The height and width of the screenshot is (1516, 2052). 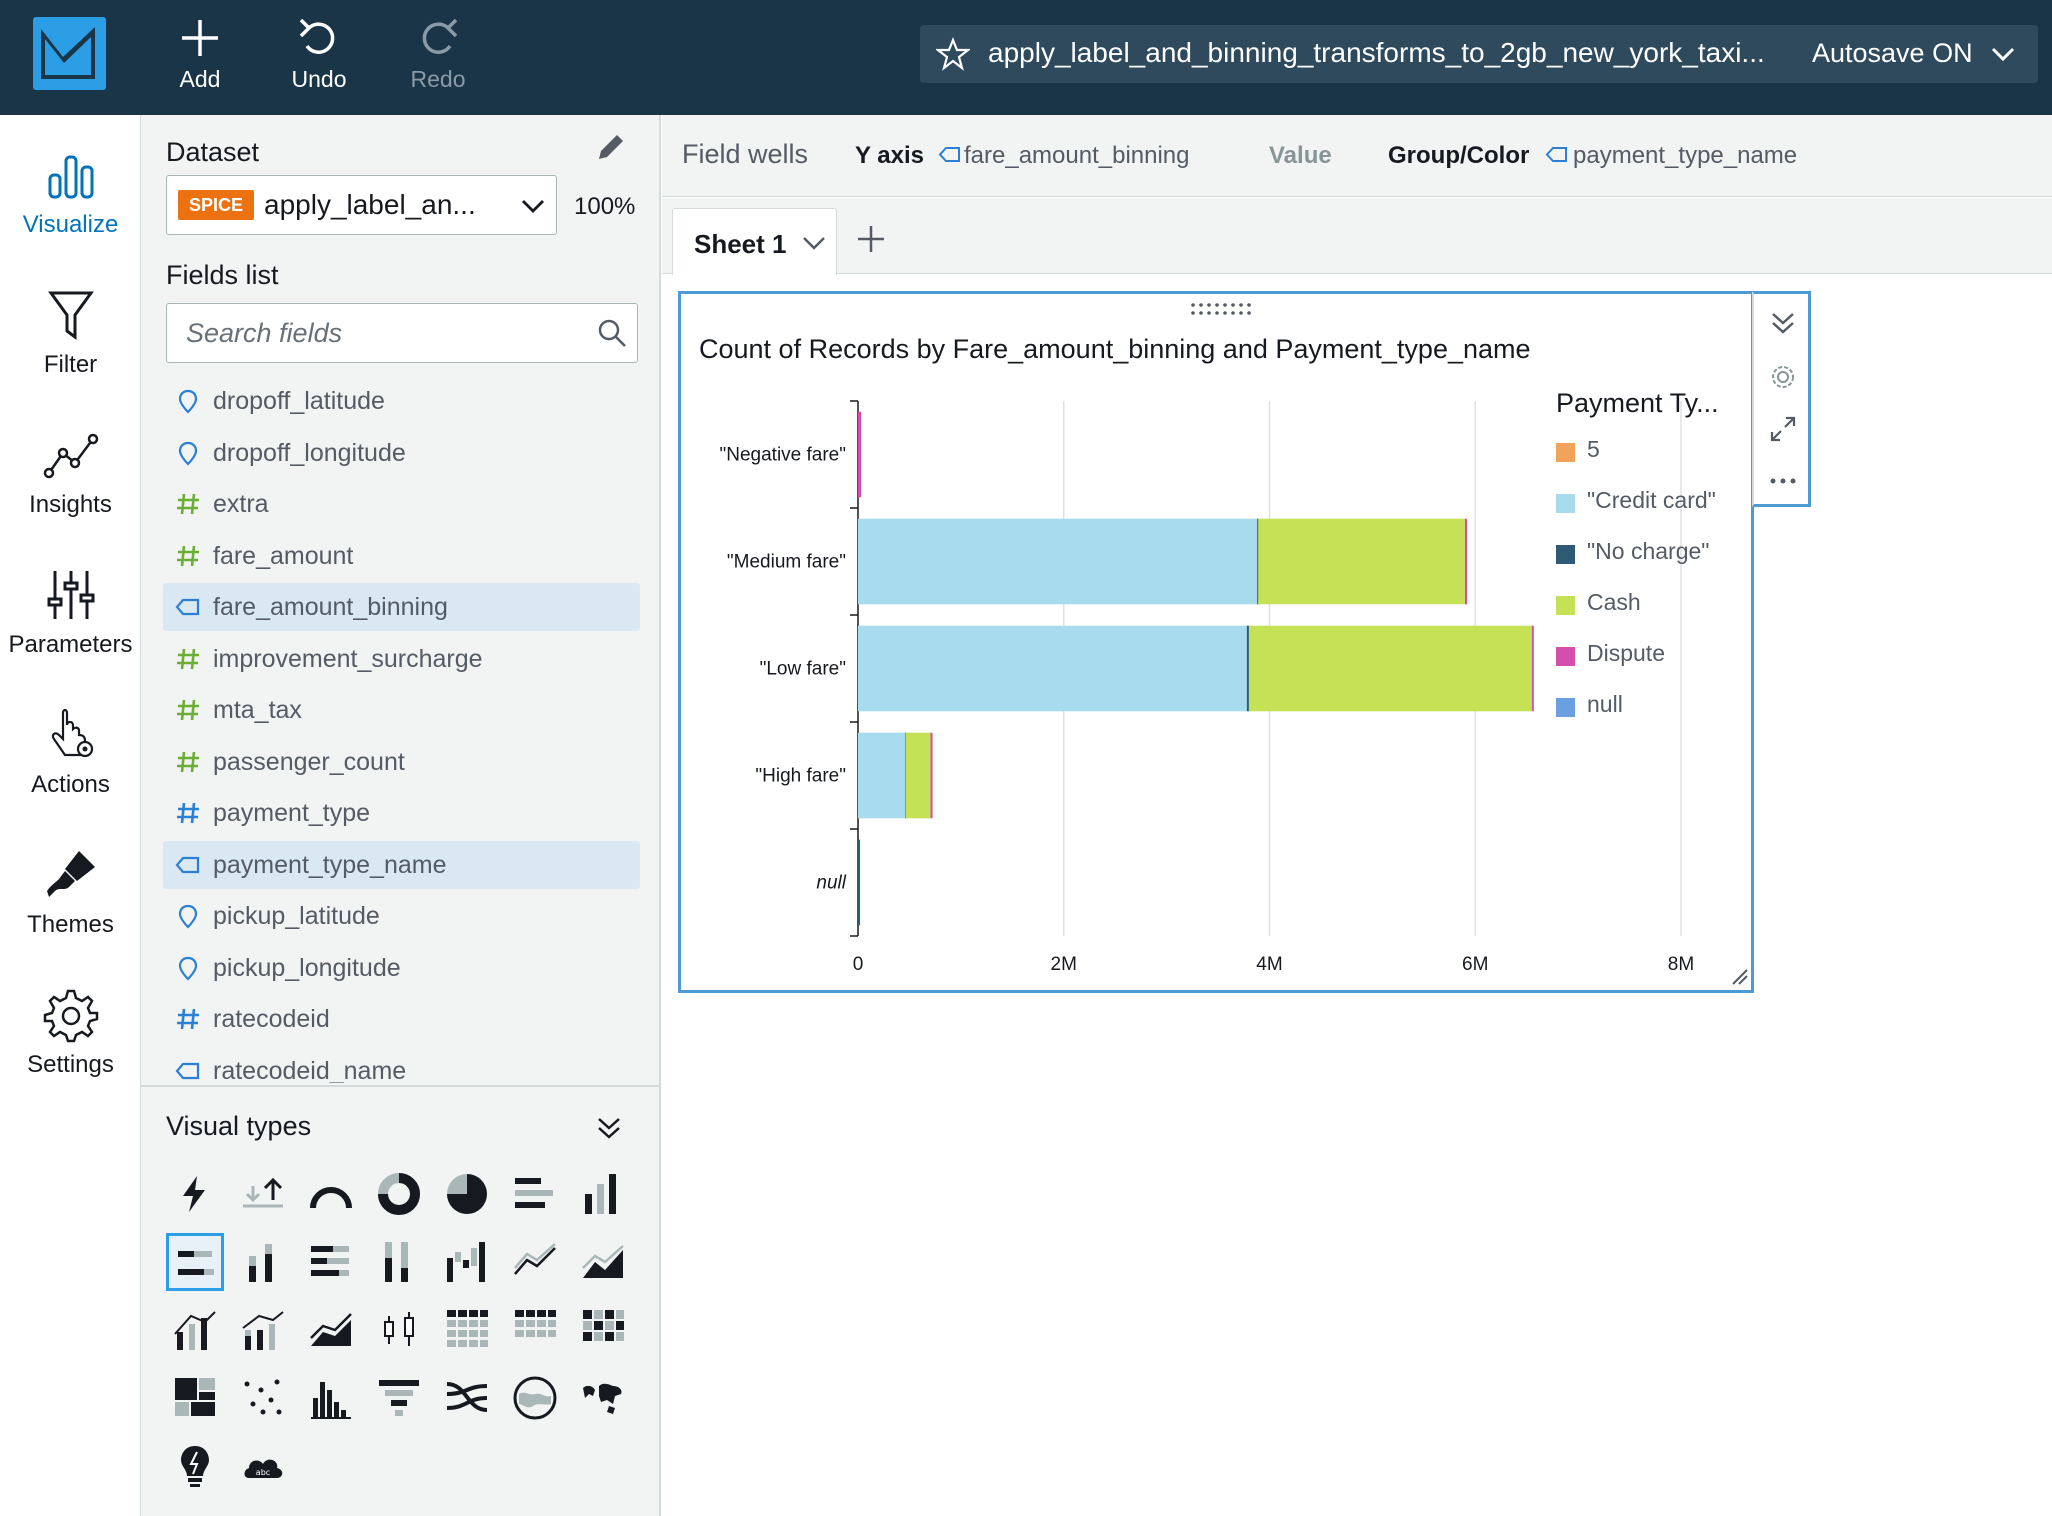 I want to click on combo-bar-line-icon, so click(x=195, y=1330).